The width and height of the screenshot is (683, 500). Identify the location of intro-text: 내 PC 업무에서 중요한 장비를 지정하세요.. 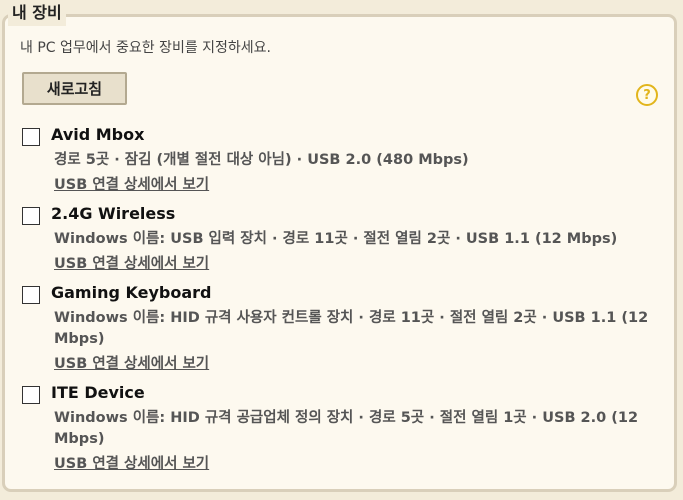
(145, 48).